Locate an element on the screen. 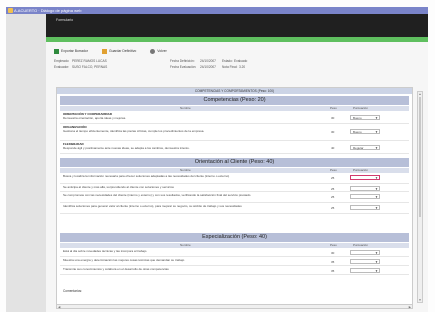  scroll-left-icon: ◀ is located at coordinates (59, 307).